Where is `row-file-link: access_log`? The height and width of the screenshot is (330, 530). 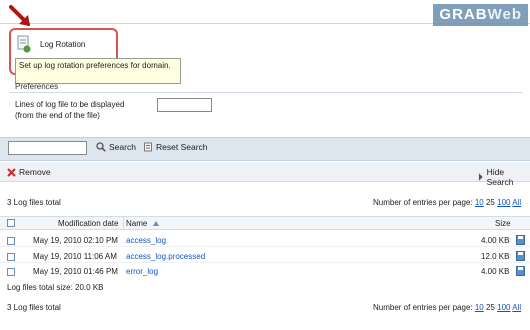 row-file-link: access_log is located at coordinates (146, 240).